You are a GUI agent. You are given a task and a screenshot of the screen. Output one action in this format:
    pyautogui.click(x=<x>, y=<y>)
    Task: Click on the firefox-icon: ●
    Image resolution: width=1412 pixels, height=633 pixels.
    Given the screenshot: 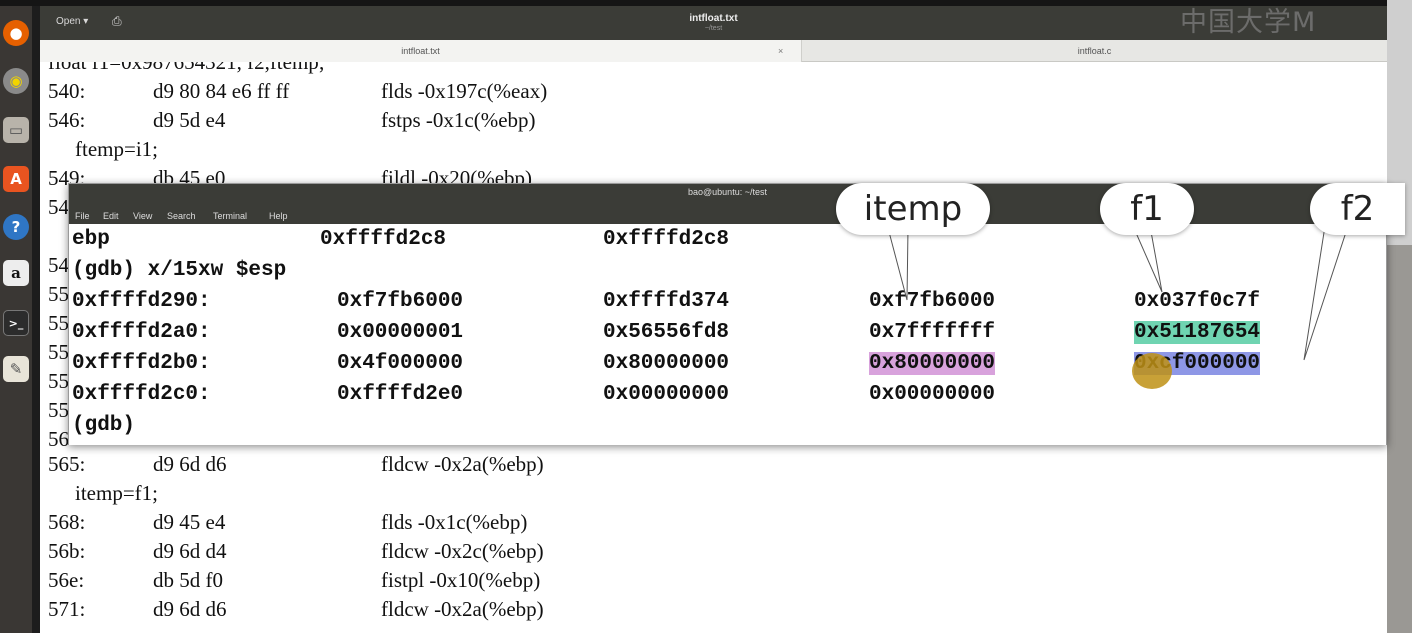 What is the action you would take?
    pyautogui.click(x=16, y=33)
    